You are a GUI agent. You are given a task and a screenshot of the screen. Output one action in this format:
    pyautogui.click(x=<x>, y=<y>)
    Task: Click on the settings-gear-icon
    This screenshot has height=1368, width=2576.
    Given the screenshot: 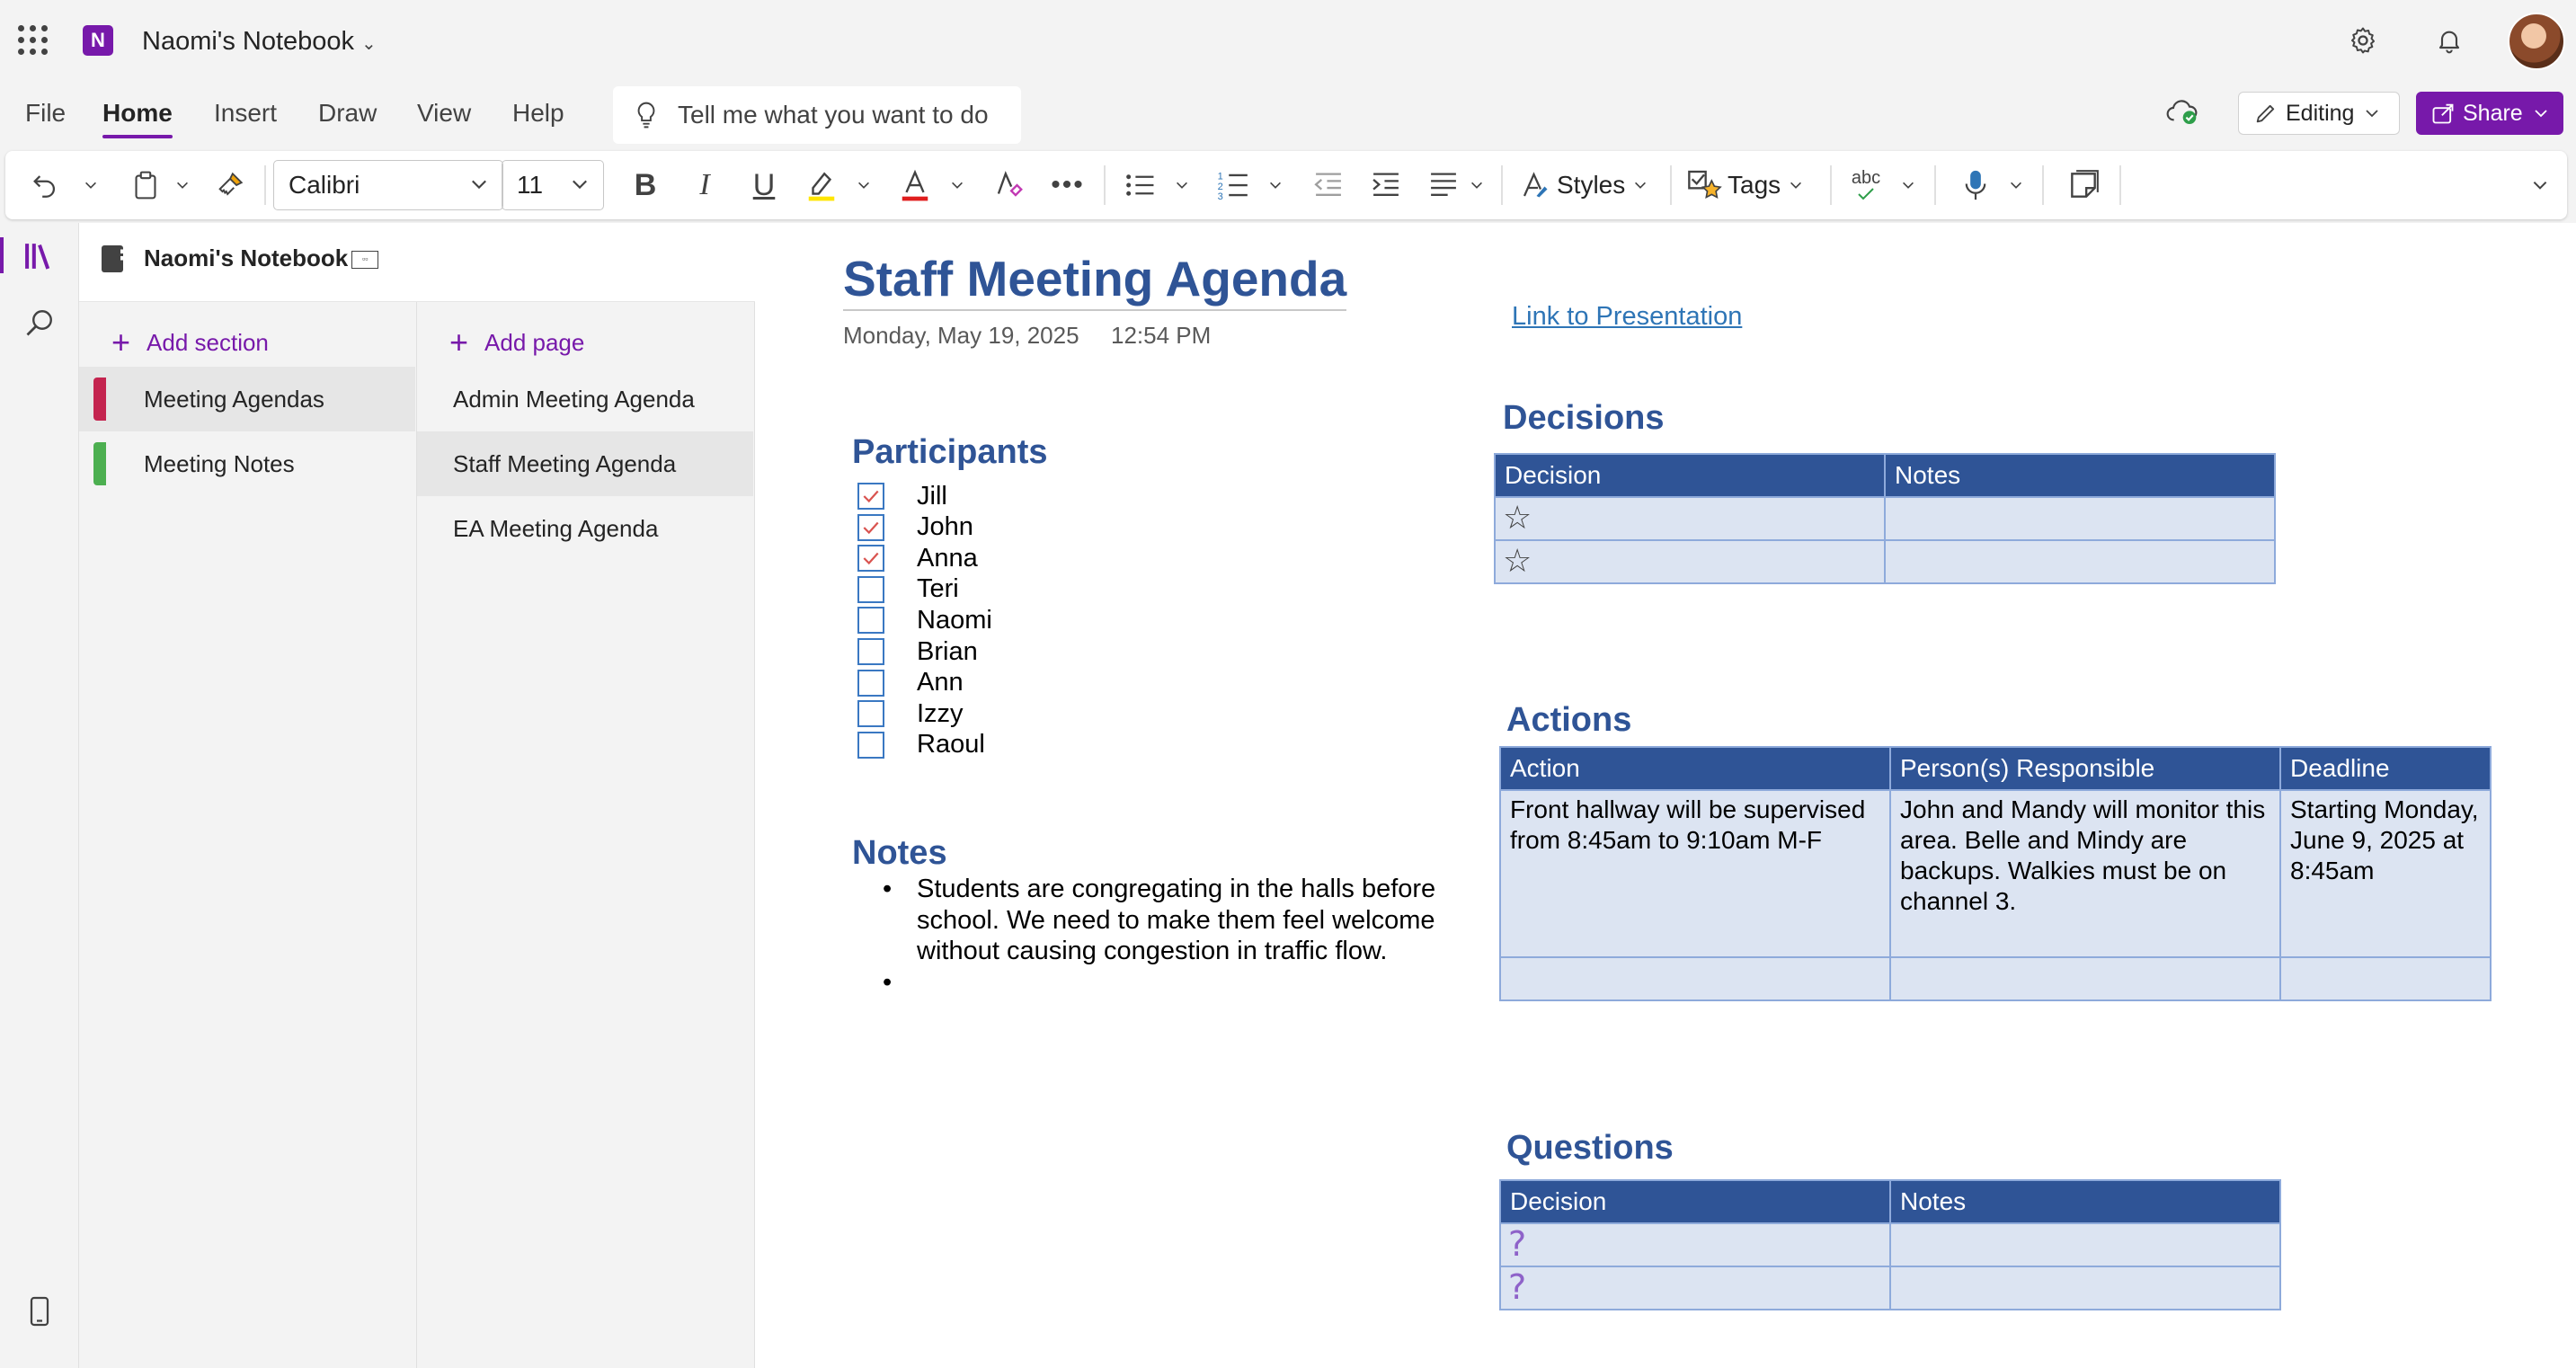 What is the action you would take?
    pyautogui.click(x=2363, y=41)
    